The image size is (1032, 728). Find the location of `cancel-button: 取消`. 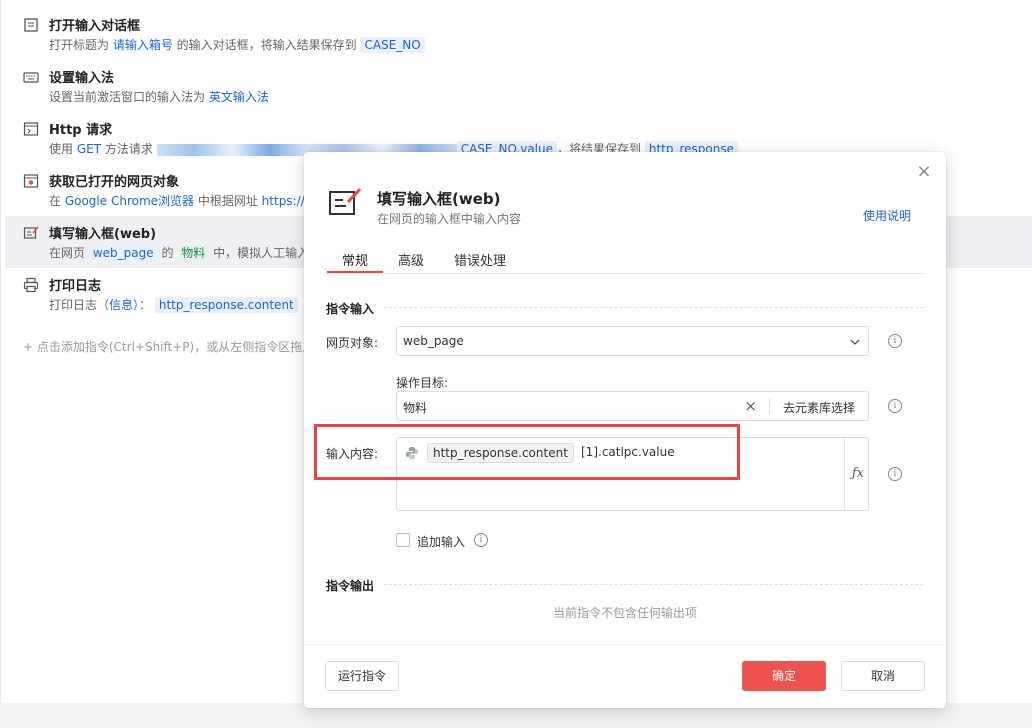

cancel-button: 取消 is located at coordinates (883, 676).